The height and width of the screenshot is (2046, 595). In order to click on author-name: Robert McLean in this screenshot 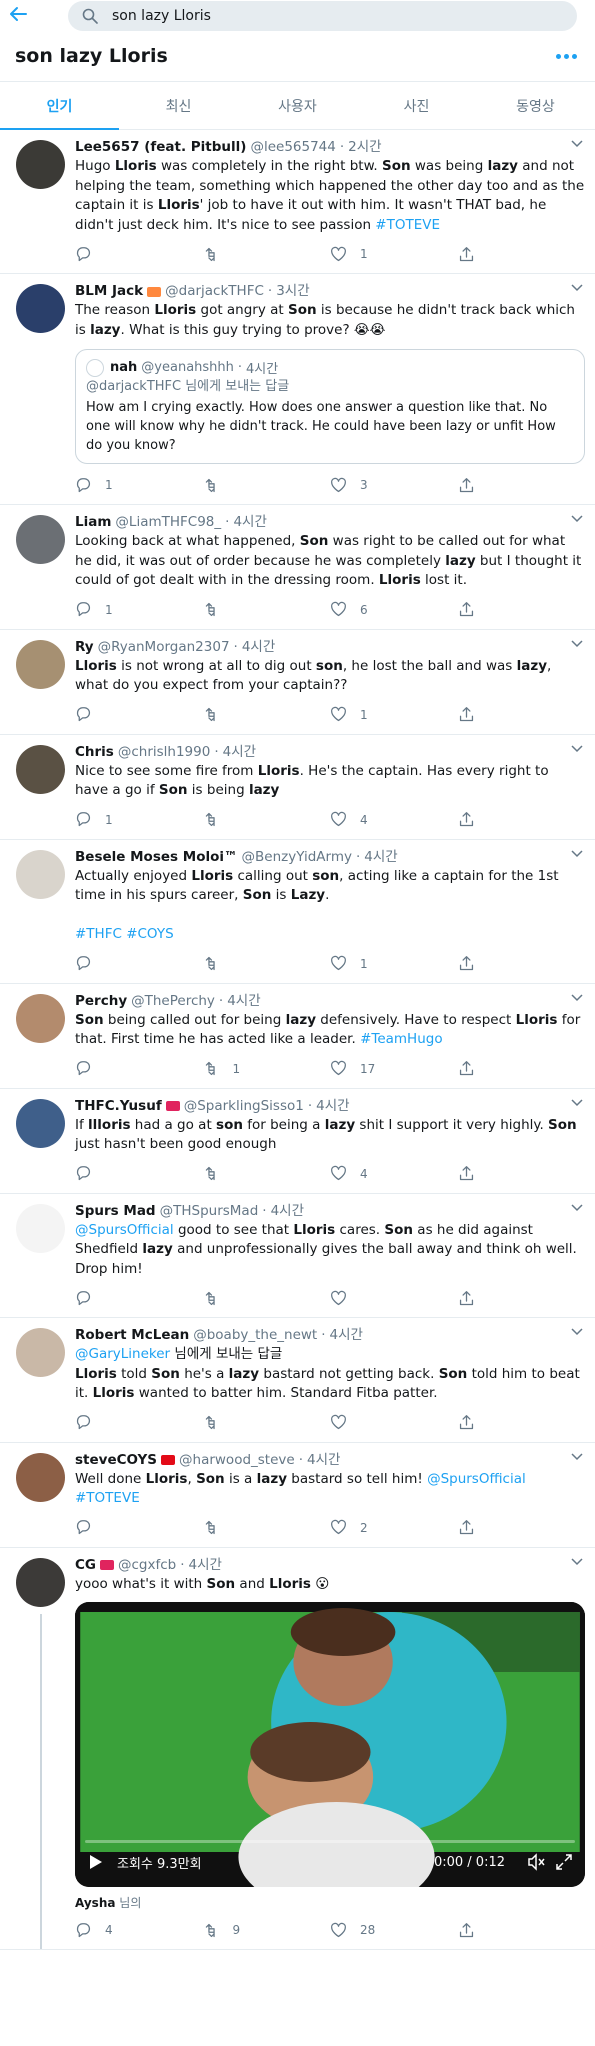, I will do `click(132, 1335)`.